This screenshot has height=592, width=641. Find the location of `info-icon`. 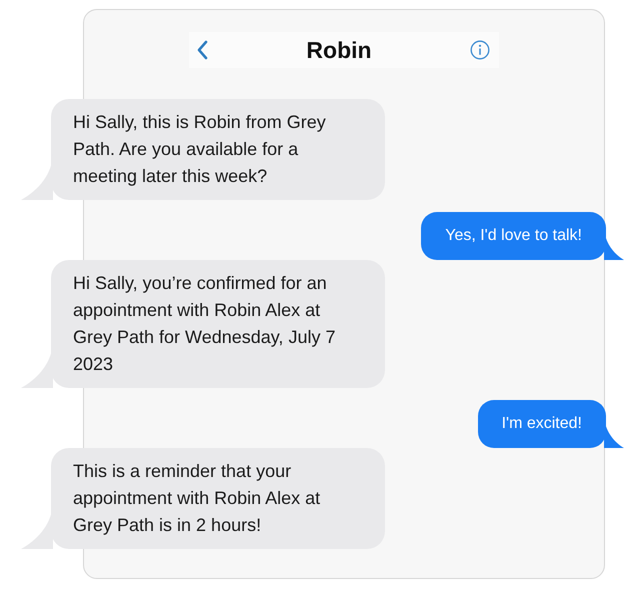

info-icon is located at coordinates (480, 50).